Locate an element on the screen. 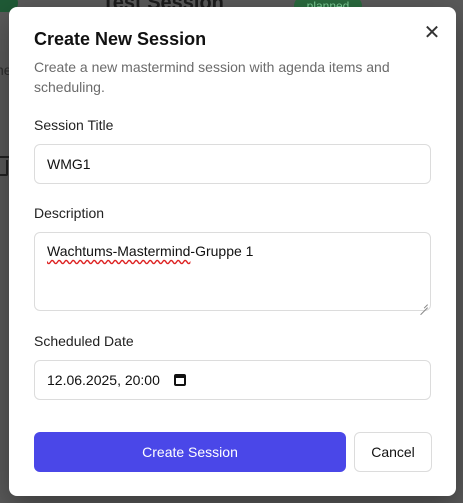  session-title-label: Session Title is located at coordinates (74, 125).